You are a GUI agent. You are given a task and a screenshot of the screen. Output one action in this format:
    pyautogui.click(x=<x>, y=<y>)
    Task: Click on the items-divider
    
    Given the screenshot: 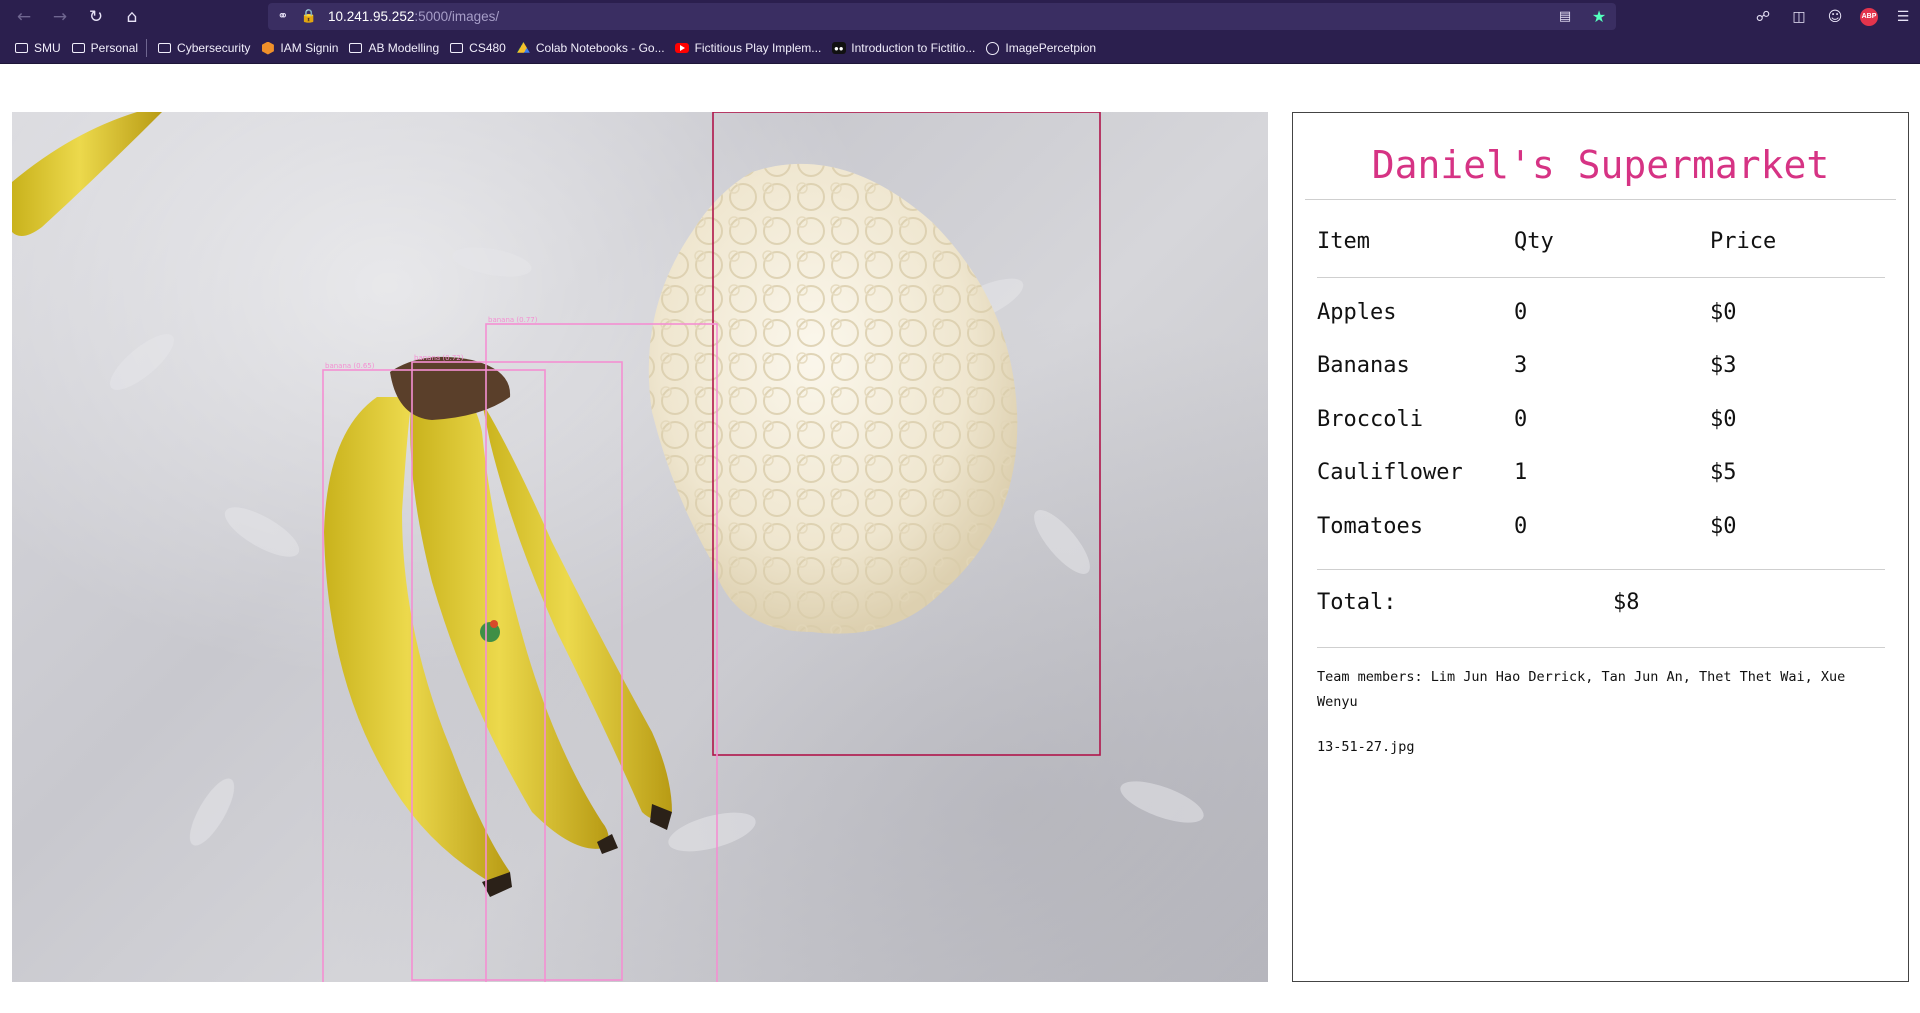 What is the action you would take?
    pyautogui.click(x=1601, y=569)
    